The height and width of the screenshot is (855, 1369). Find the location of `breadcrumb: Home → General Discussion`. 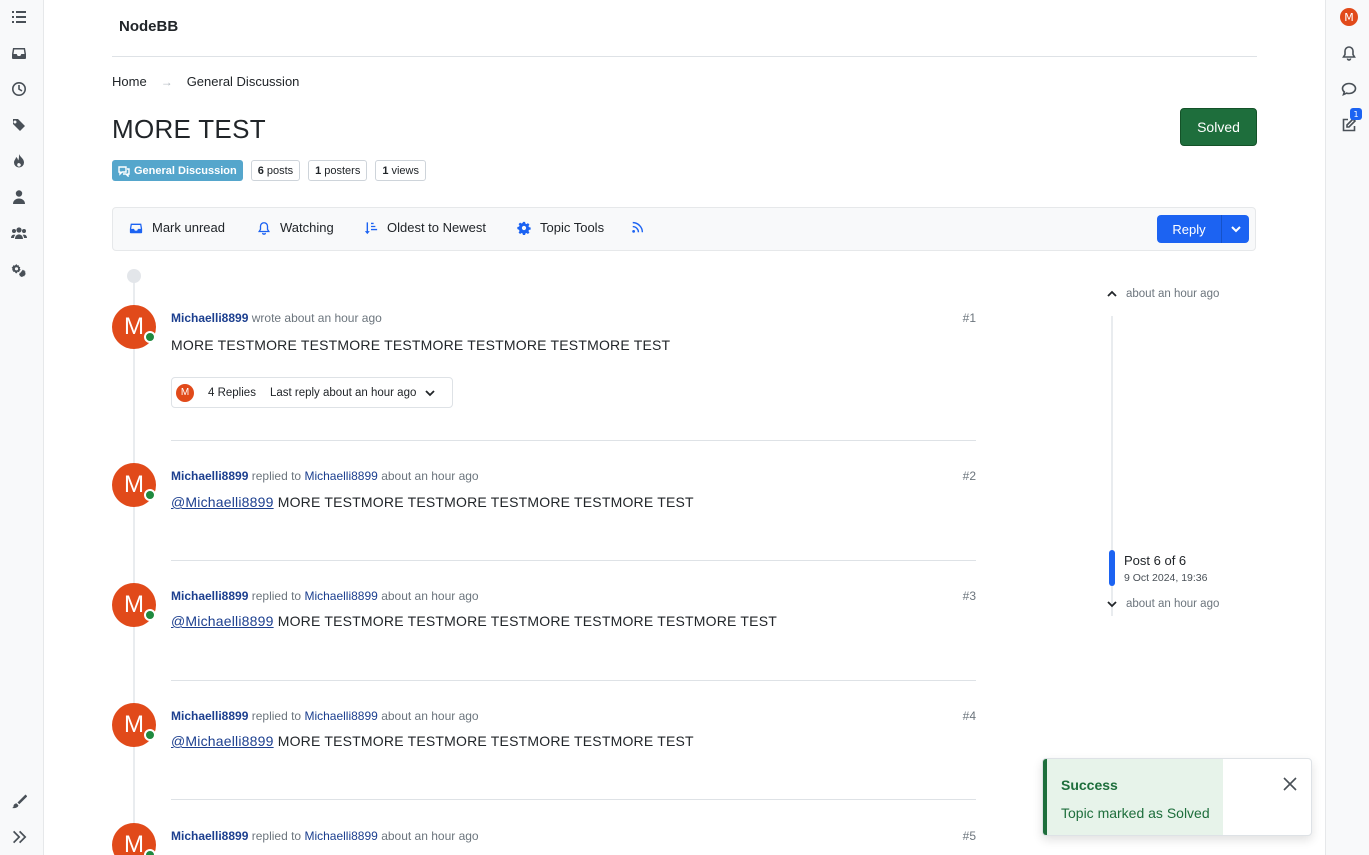

breadcrumb: Home → General Discussion is located at coordinates (205, 81).